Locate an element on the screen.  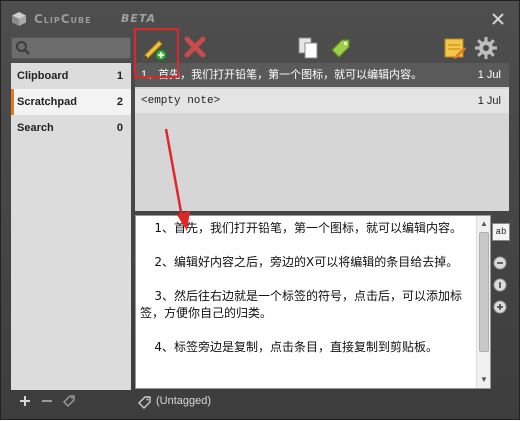
sidebar-item-scratchpad: Scratchpad 2 is located at coordinates (71, 102).